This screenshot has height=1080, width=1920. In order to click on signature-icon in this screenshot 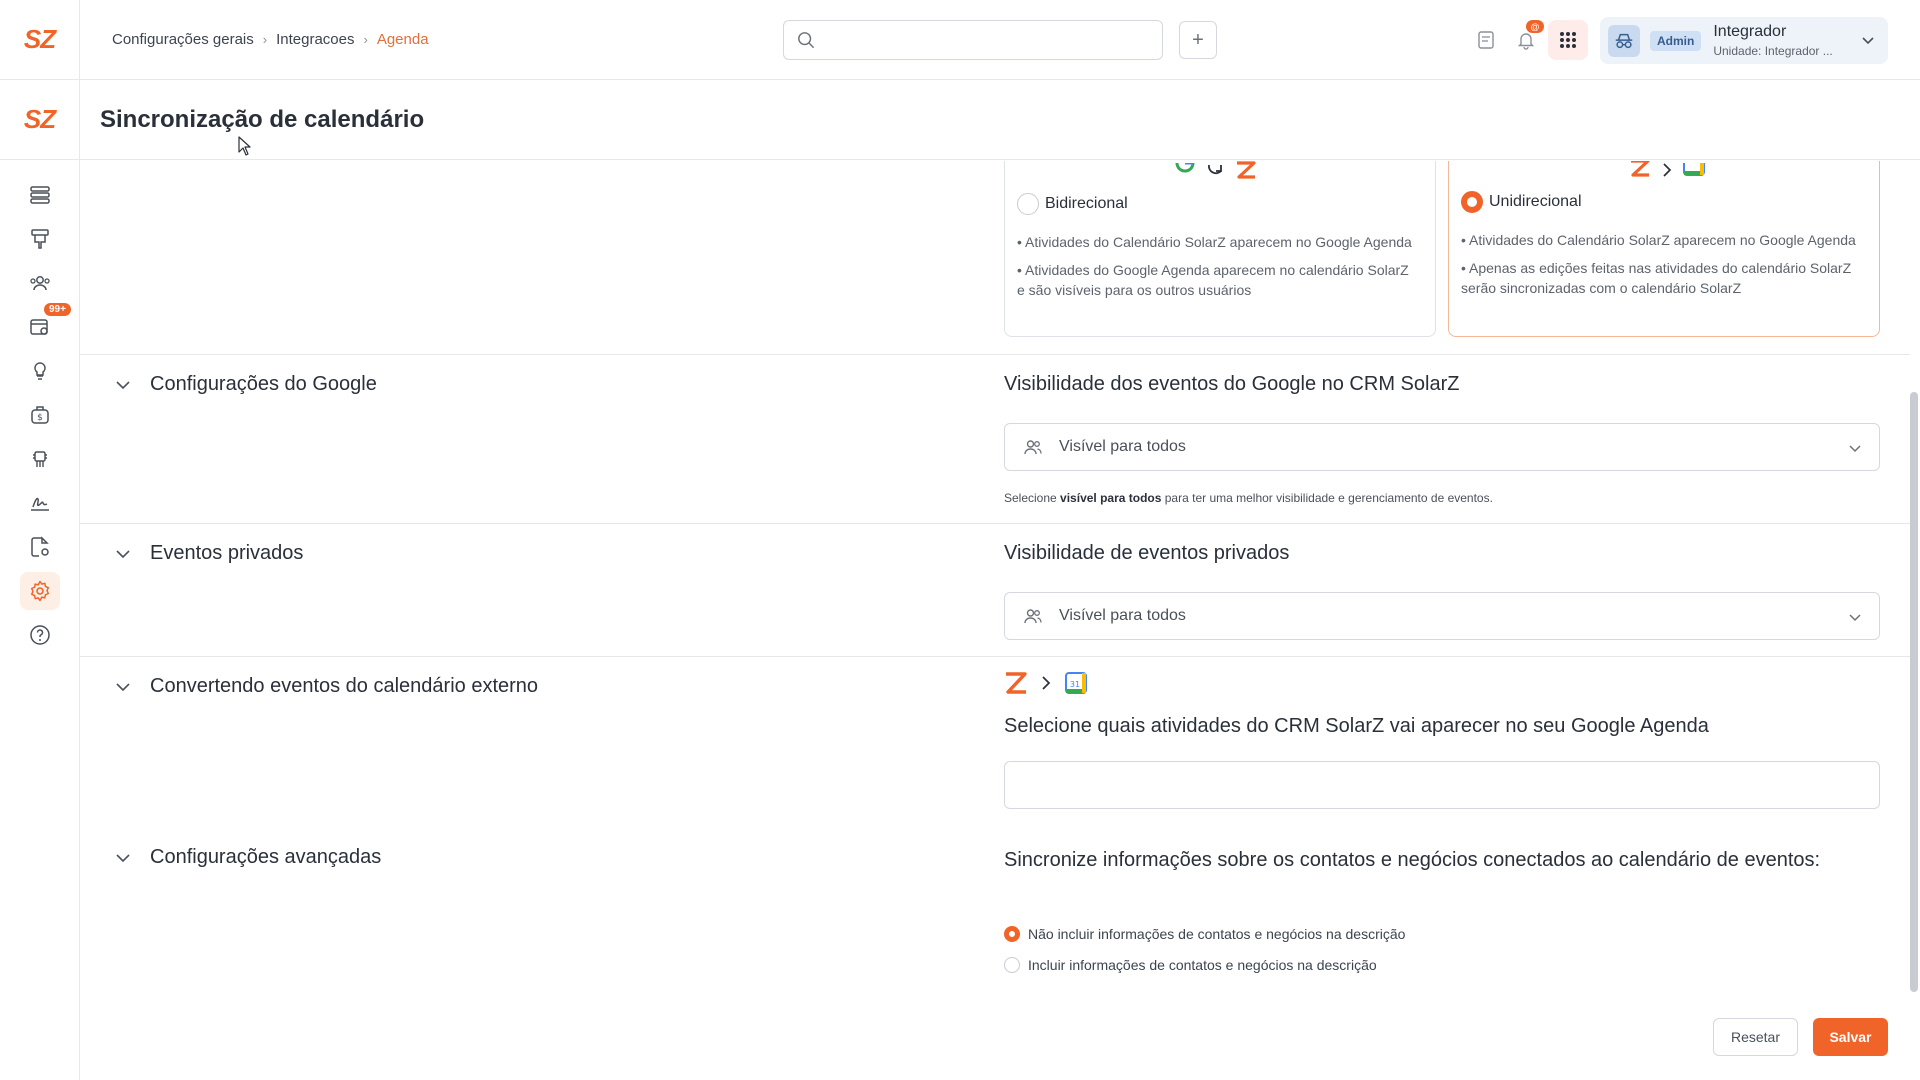, I will do `click(40, 504)`.